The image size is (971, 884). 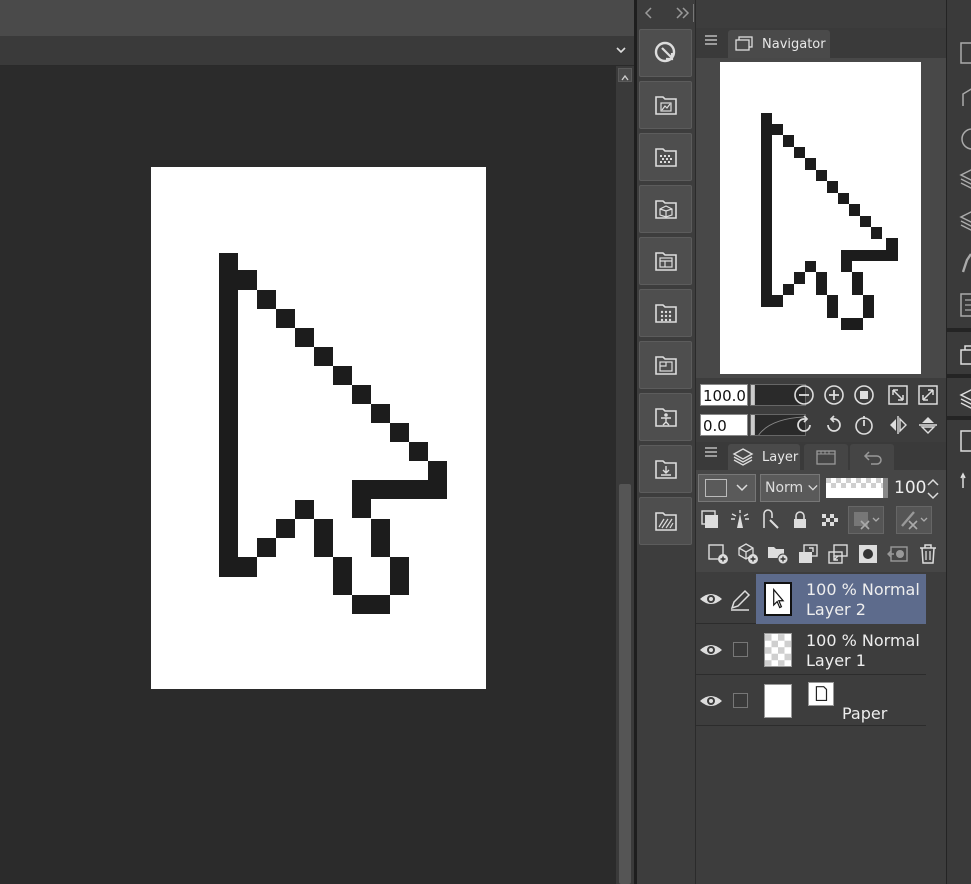 I want to click on reset-rotation-icon, so click(x=864, y=425).